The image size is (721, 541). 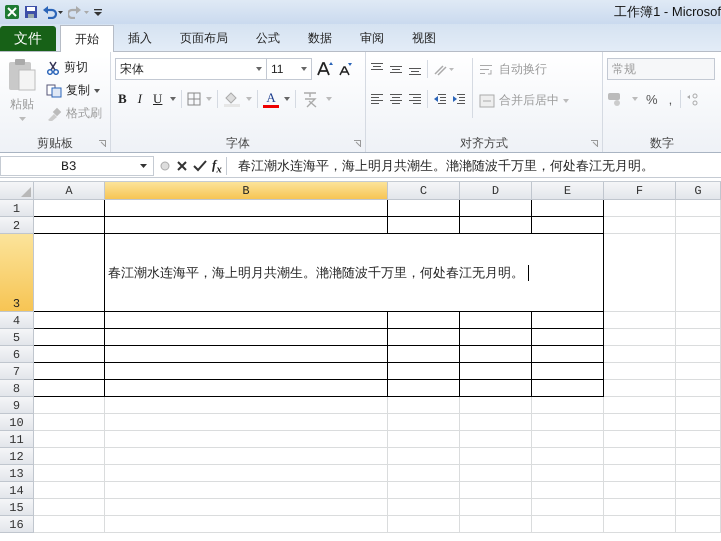 I want to click on font-size-field: 11, so click(x=289, y=69).